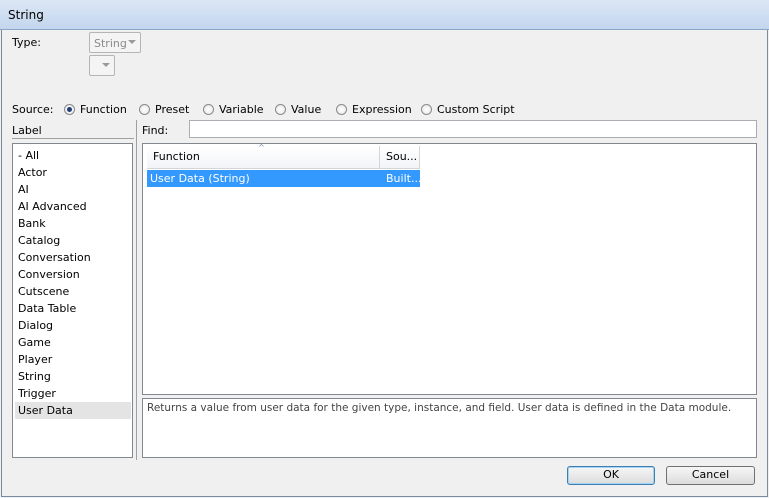 This screenshot has height=498, width=769. What do you see at coordinates (35, 325) in the screenshot?
I see `list-item: Dialog` at bounding box center [35, 325].